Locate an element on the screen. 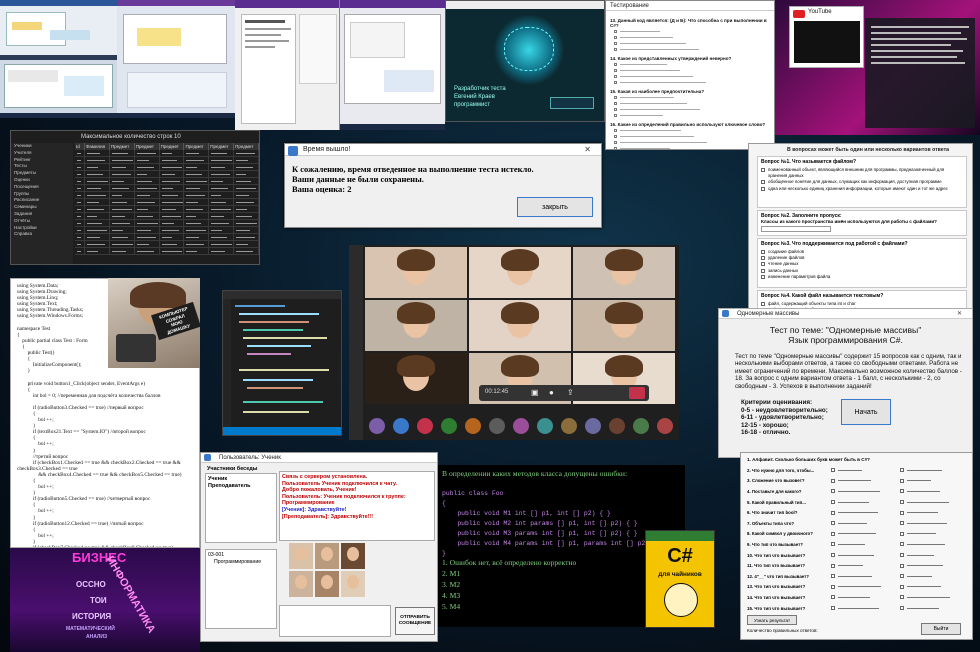 This screenshot has width=980, height=652. sidebar-item: Справка is located at coordinates (42, 234).